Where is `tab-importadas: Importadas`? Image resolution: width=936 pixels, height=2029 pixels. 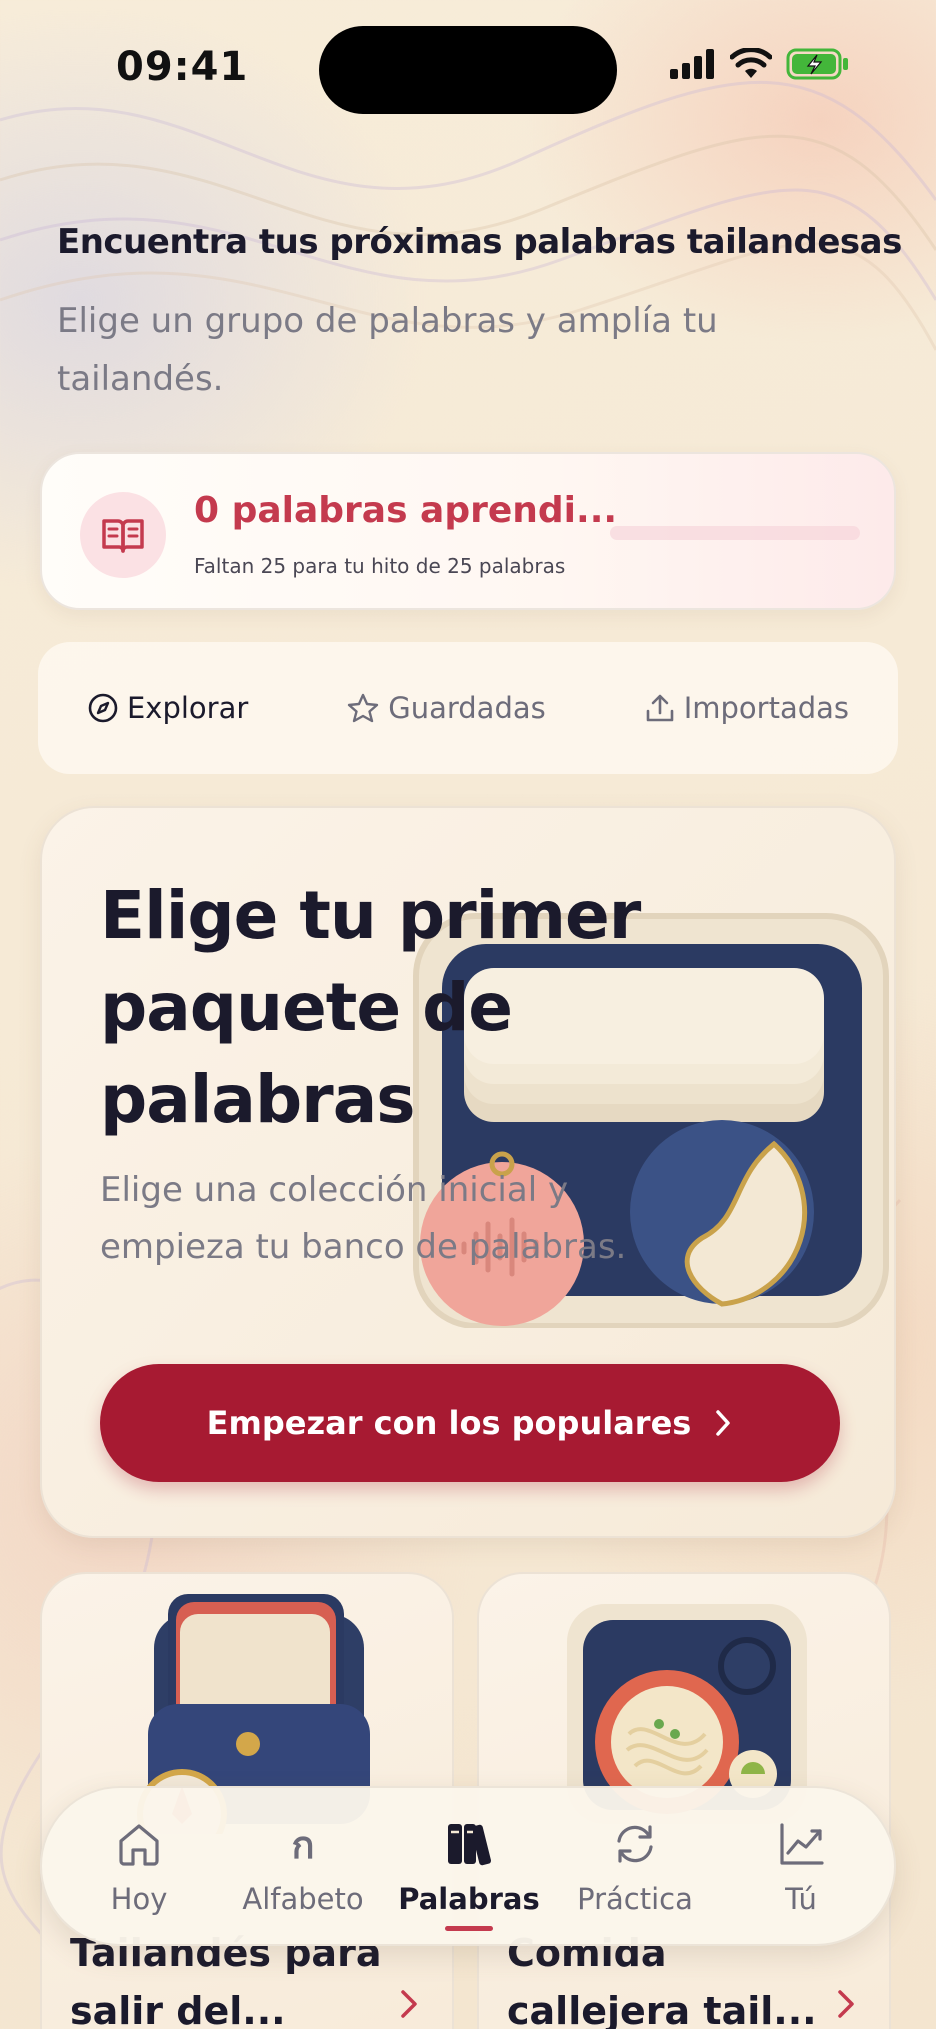 tab-importadas: Importadas is located at coordinates (746, 708).